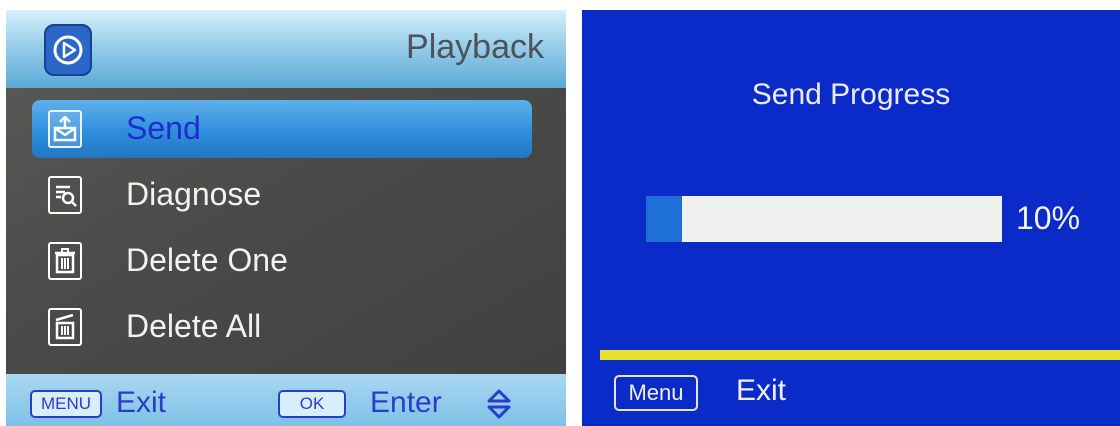 The image size is (1120, 426). I want to click on menu-item-label: Diagnose, so click(194, 194).